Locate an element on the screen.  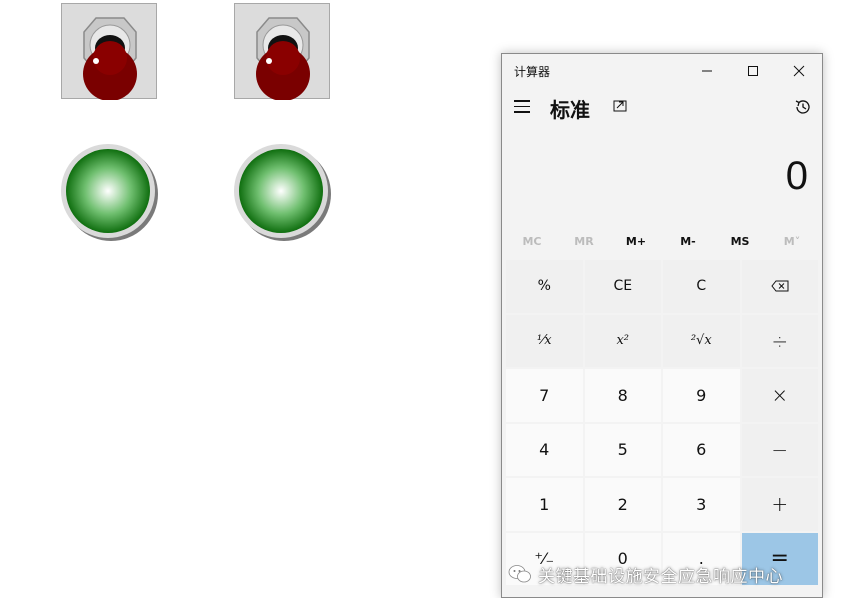
digit-8-button: 8 is located at coordinates (622, 395).